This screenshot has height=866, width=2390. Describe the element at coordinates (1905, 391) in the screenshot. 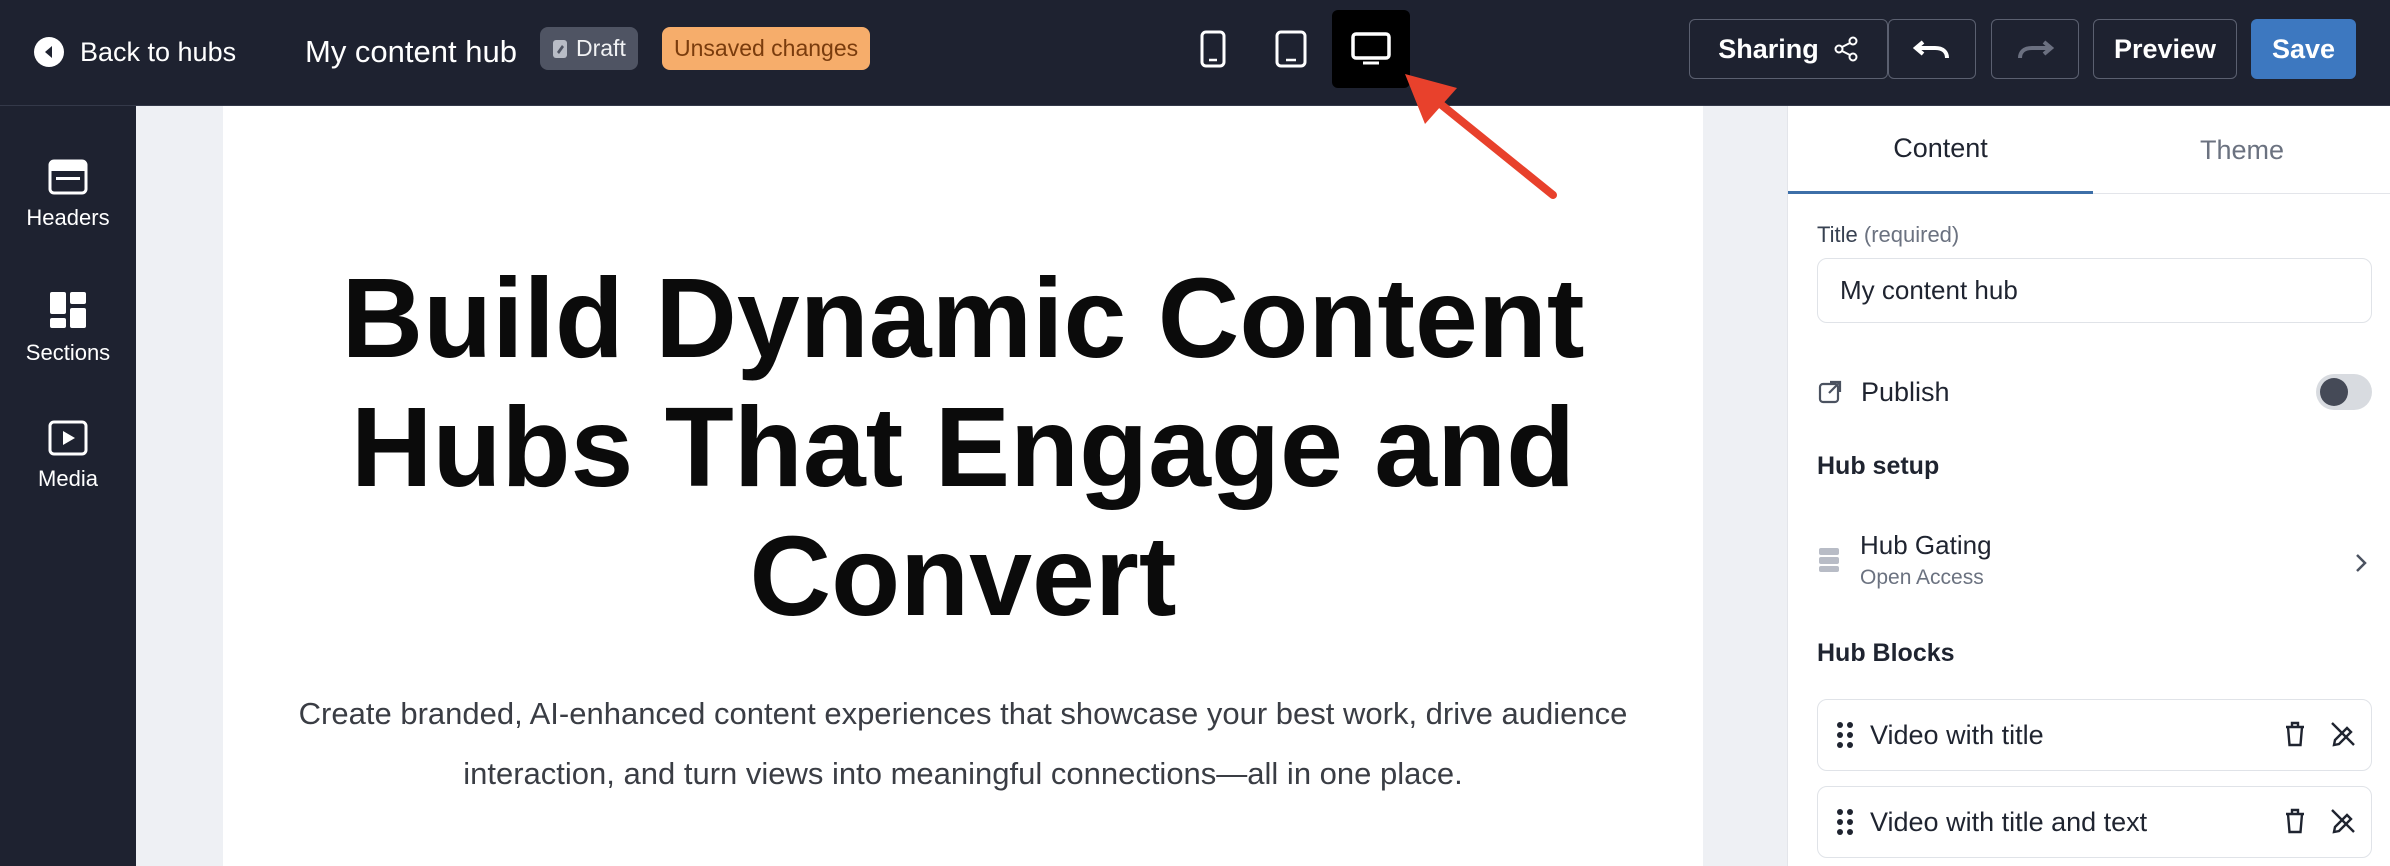

I see `publish-label: Publish` at that location.